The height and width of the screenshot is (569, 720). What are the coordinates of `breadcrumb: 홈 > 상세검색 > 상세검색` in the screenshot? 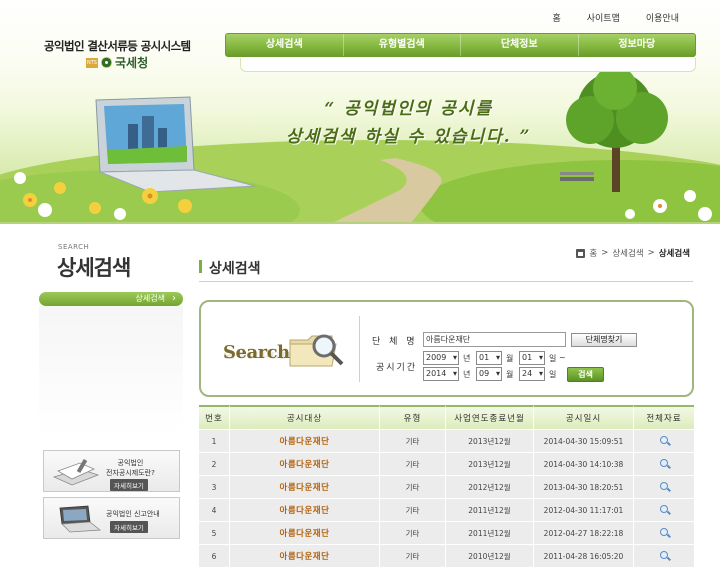 It's located at (633, 253).